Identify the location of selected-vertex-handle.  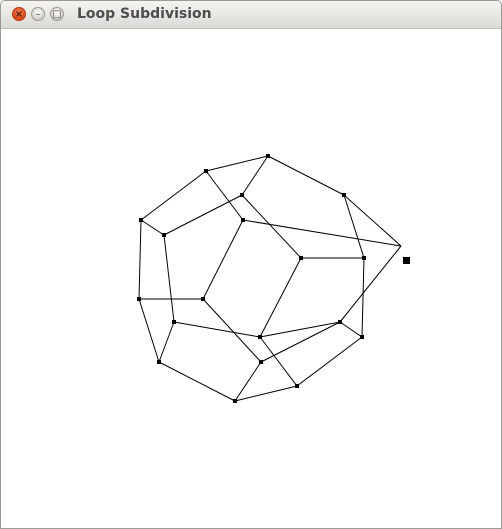
(406, 260).